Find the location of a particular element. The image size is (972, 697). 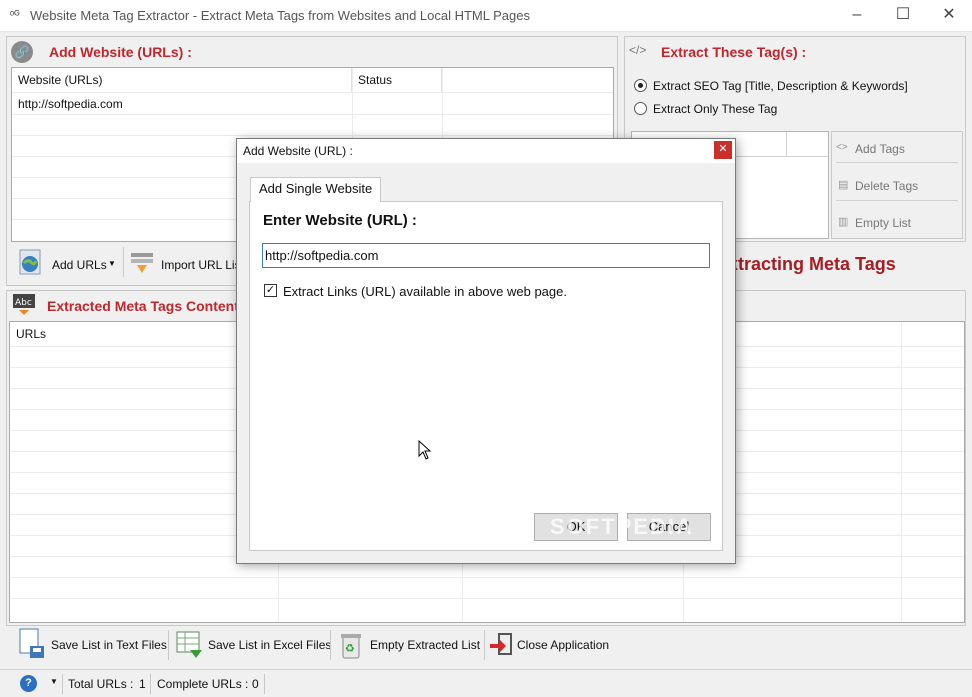

save-text-button: Save List in Text Files is located at coordinates (109, 645).